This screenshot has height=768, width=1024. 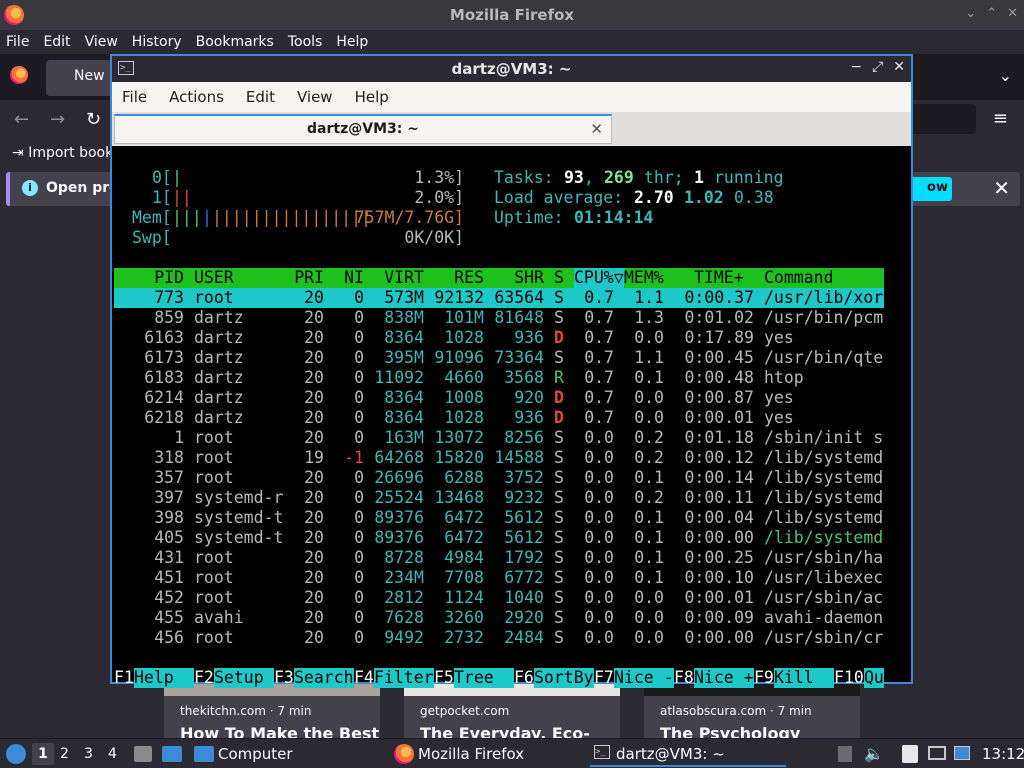 What do you see at coordinates (499, 338) in the screenshot?
I see `process-row: 6163 dartz 20 0 8364 1028 936 D 0.7 0.0 0:17.89 yes` at bounding box center [499, 338].